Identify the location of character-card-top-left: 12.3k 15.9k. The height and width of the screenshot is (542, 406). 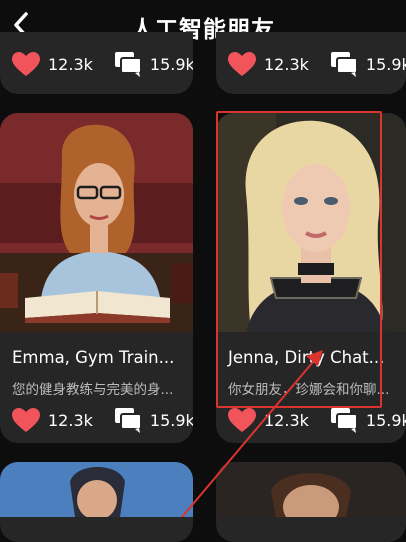
(96, 63).